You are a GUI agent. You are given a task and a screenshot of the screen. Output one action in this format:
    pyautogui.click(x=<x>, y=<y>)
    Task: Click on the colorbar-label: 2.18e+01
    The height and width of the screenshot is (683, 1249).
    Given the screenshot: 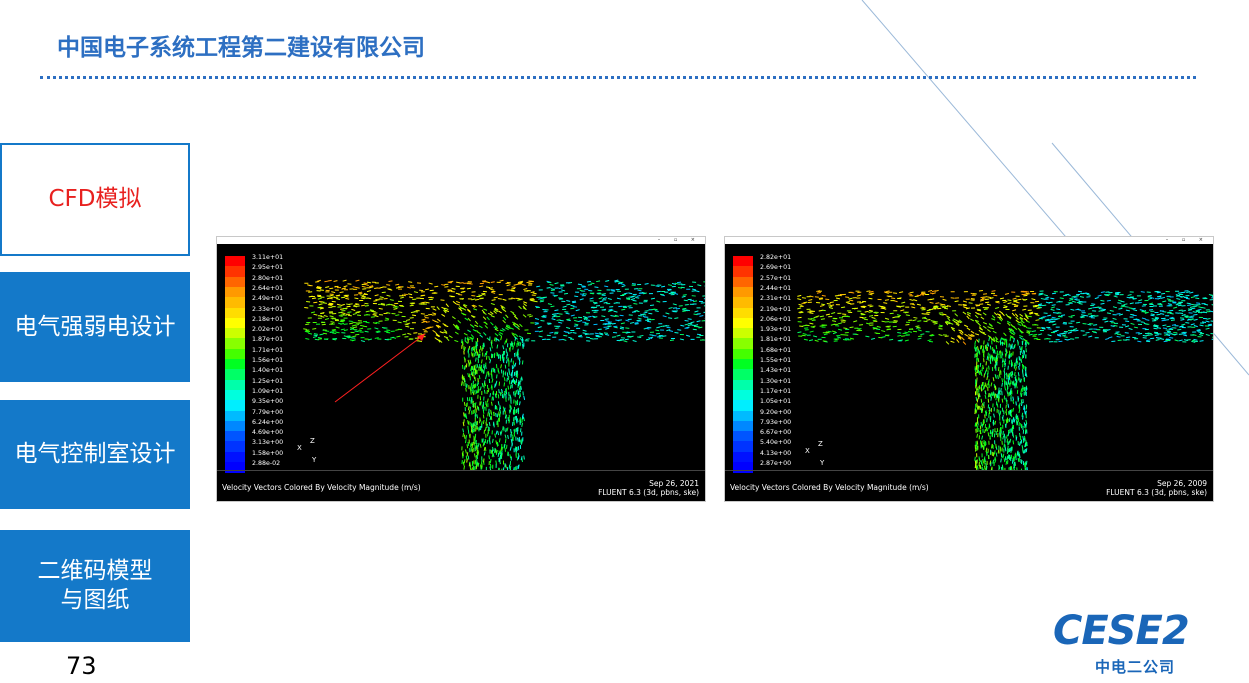 What is the action you would take?
    pyautogui.click(x=268, y=319)
    